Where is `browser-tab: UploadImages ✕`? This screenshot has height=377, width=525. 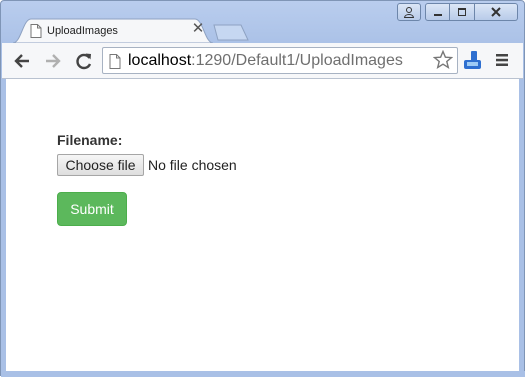 browser-tab: UploadImages ✕ is located at coordinates (113, 30).